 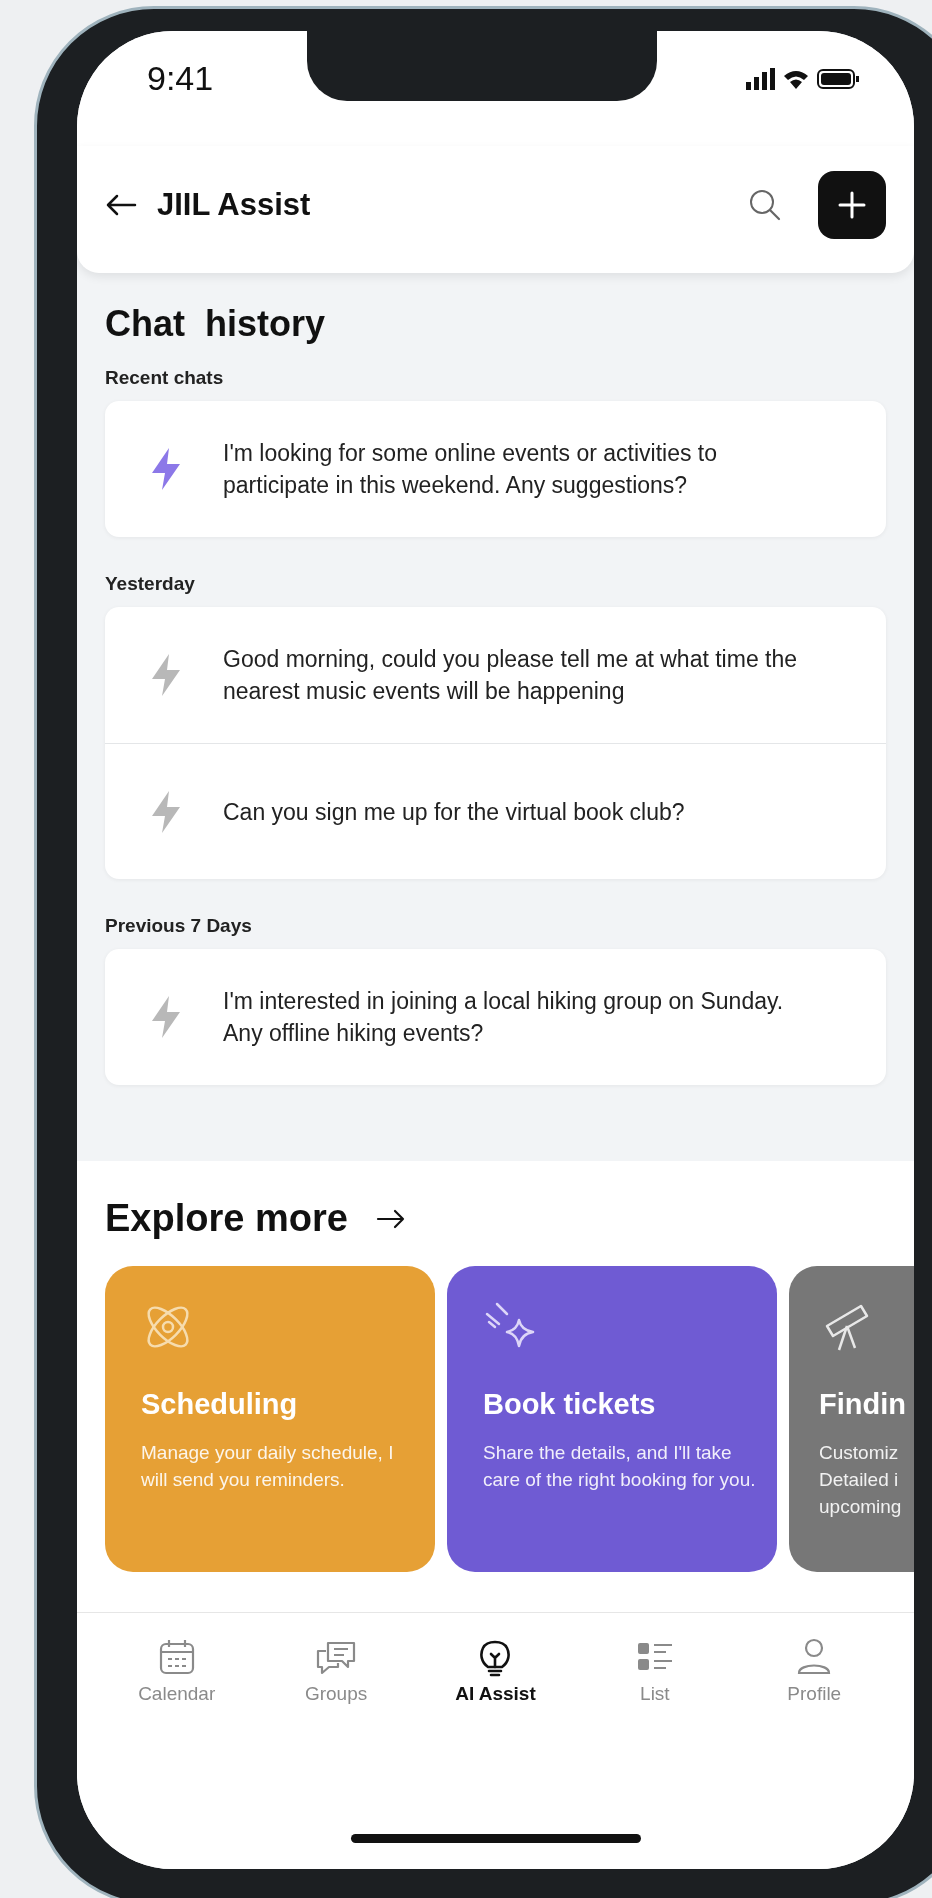 What do you see at coordinates (796, 79) in the screenshot?
I see `wifi-icon` at bounding box center [796, 79].